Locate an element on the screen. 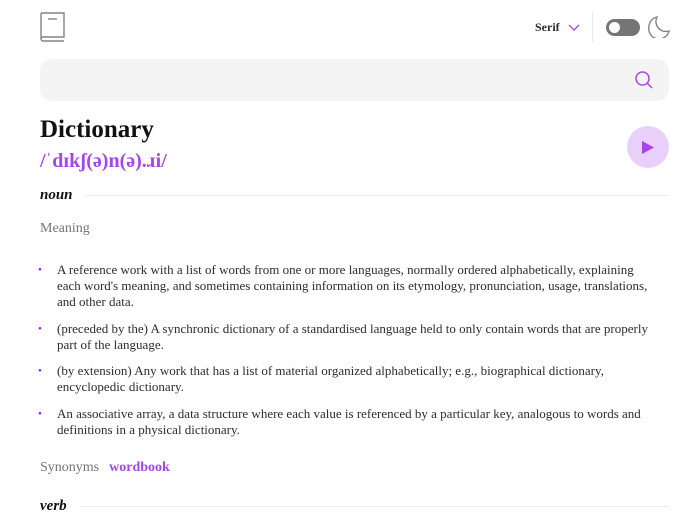  search-bar is located at coordinates (354, 80).